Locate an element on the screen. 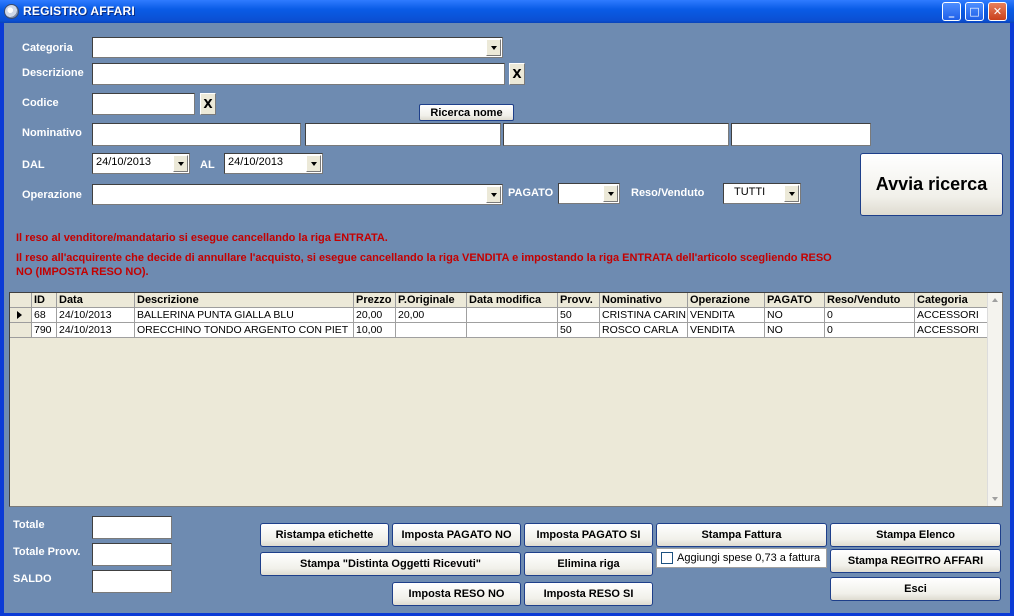 The image size is (1014, 616). minimize-button: _ is located at coordinates (951, 11).